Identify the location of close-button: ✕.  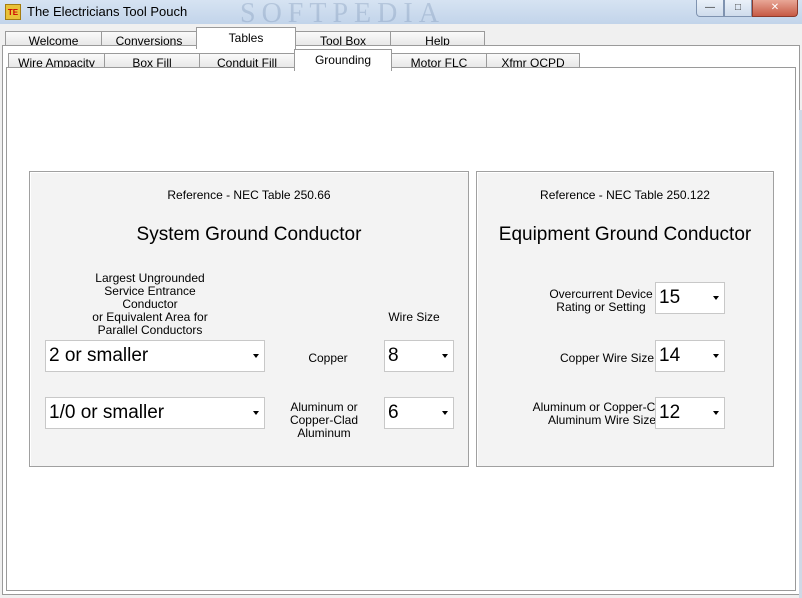
(775, 8).